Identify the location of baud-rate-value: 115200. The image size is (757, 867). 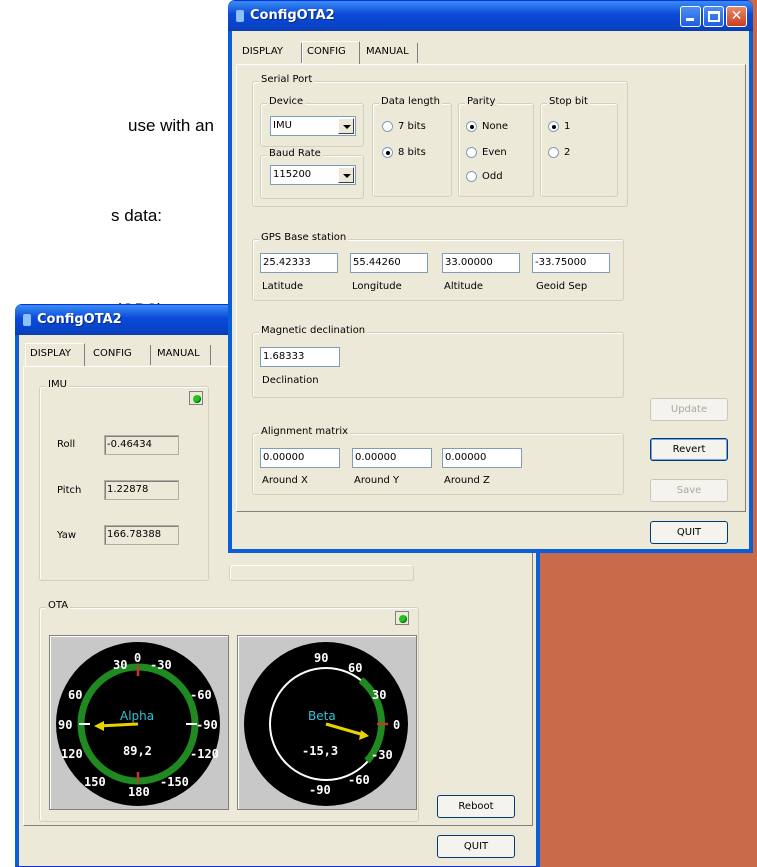
(292, 174).